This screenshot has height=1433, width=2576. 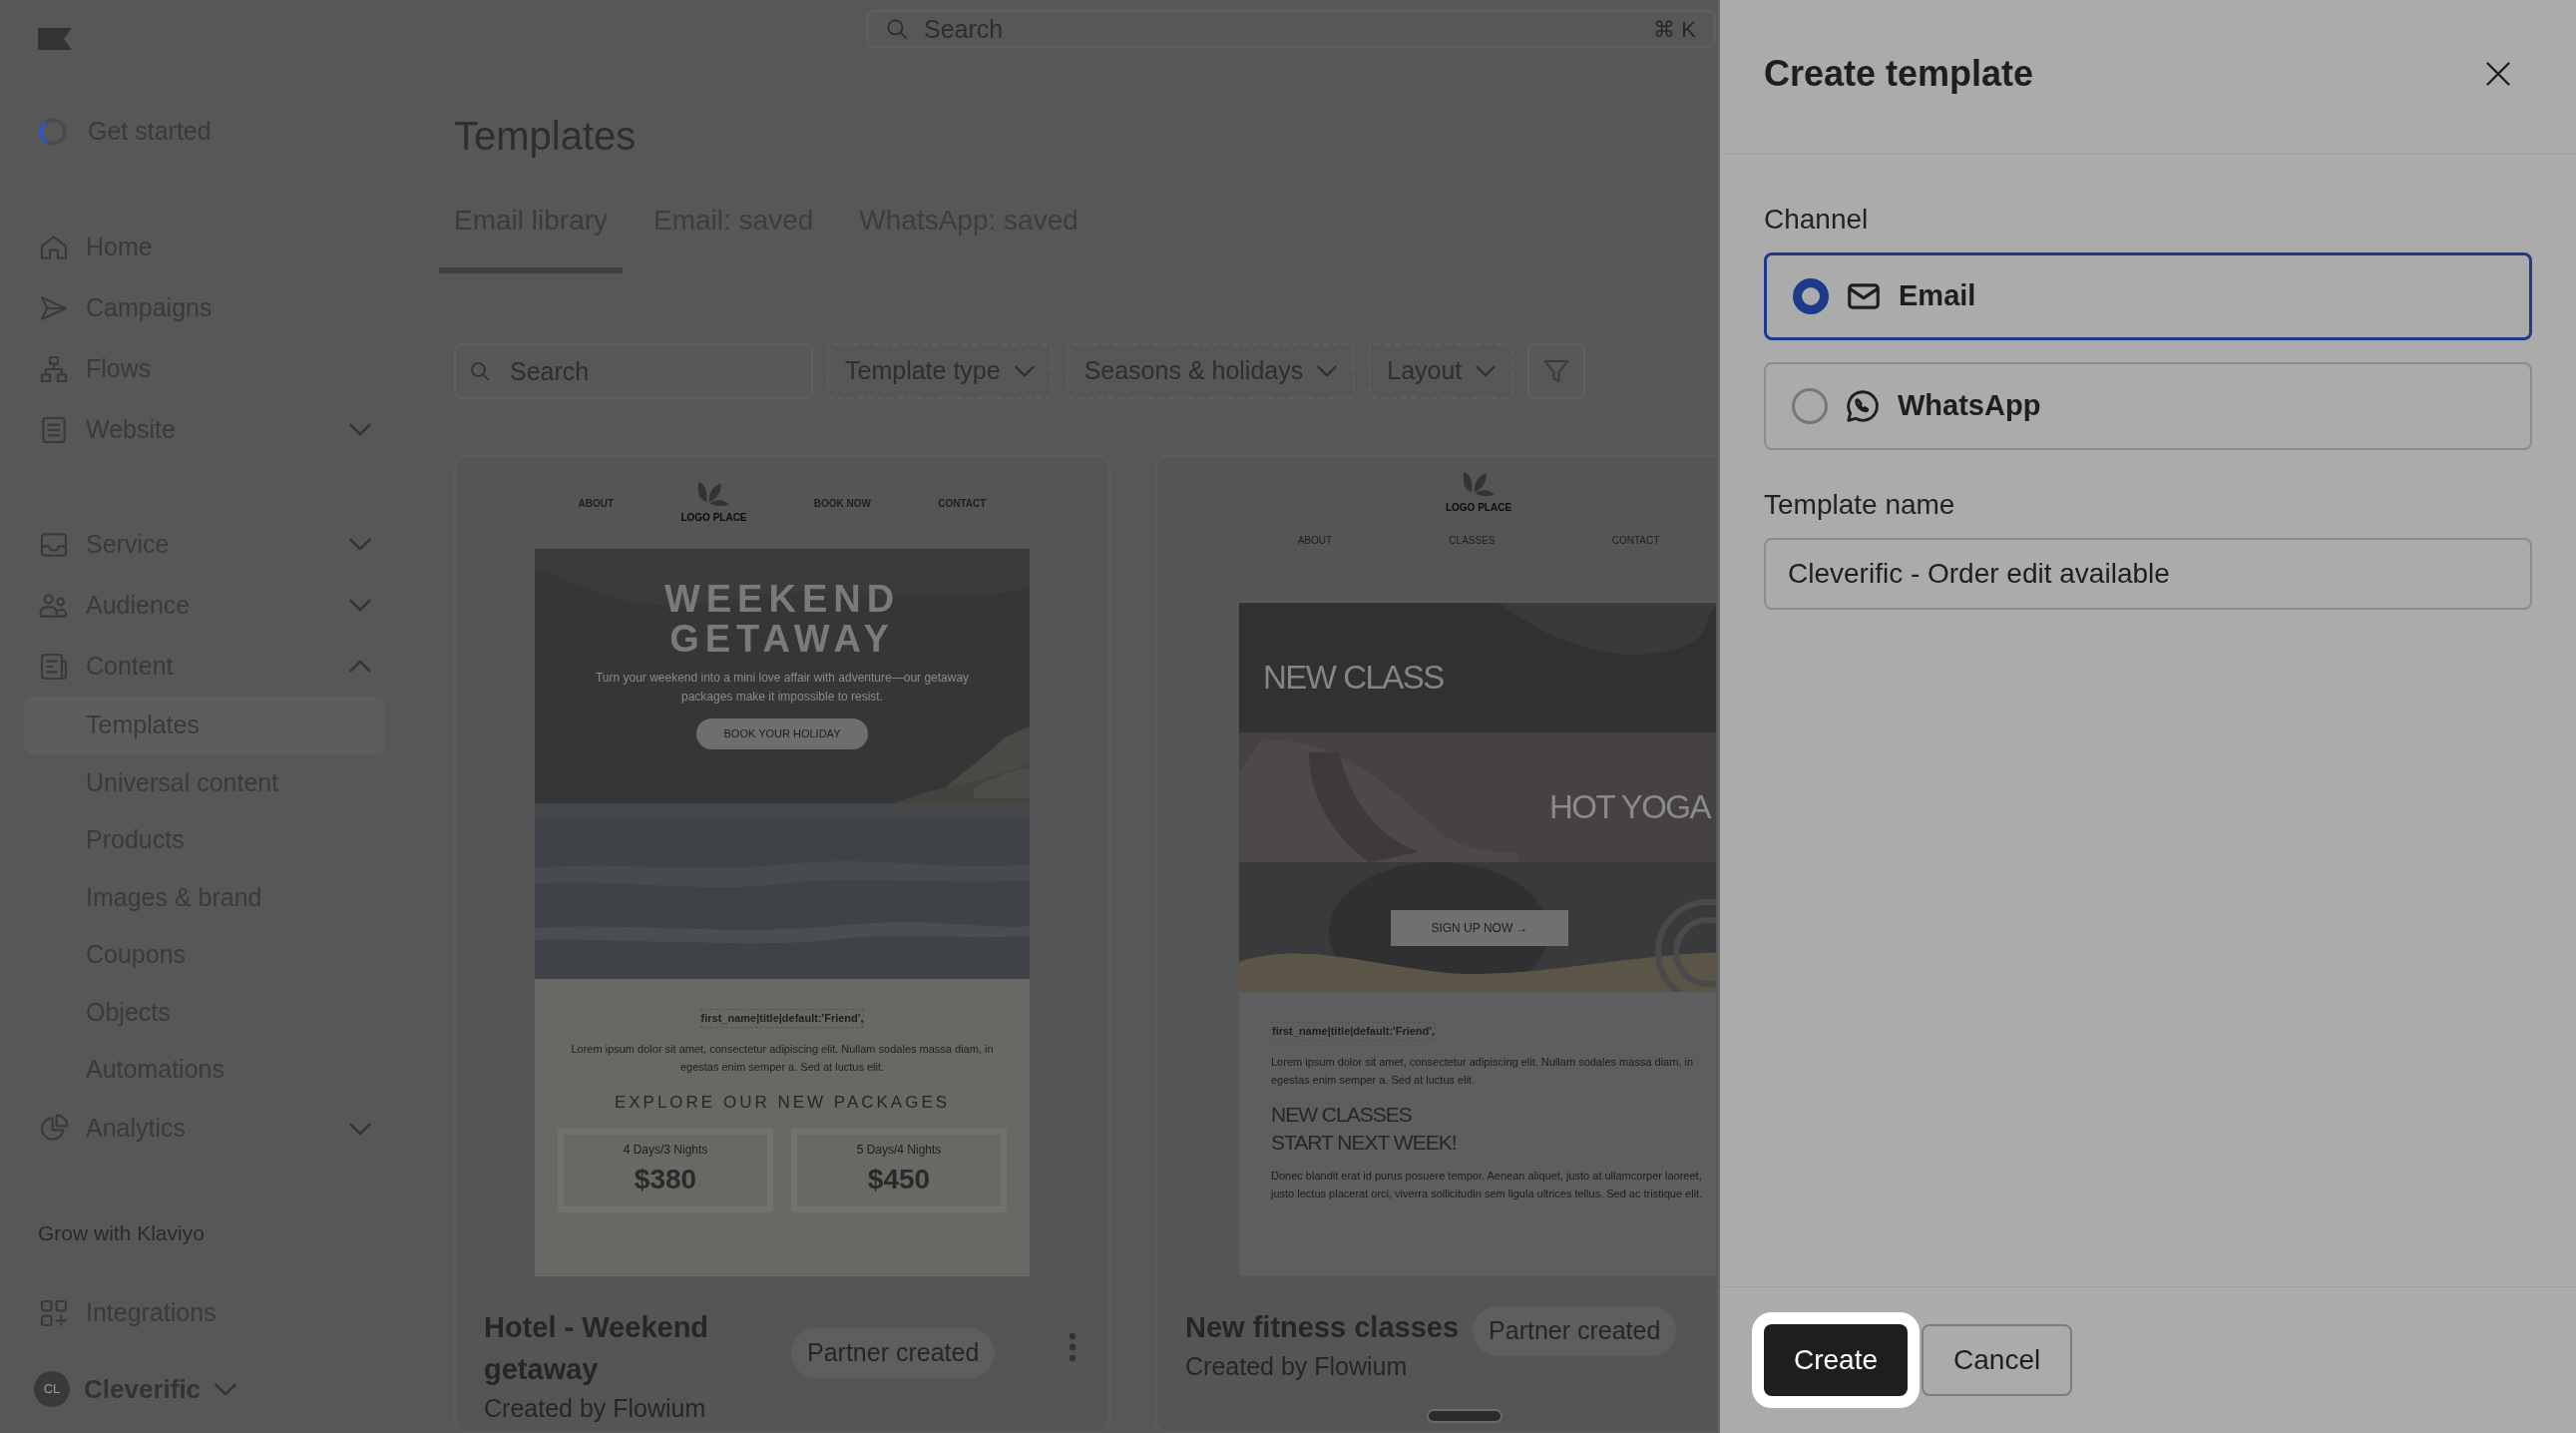 What do you see at coordinates (2148, 574) in the screenshot?
I see `template-name-field: Cleverific - Order edit available` at bounding box center [2148, 574].